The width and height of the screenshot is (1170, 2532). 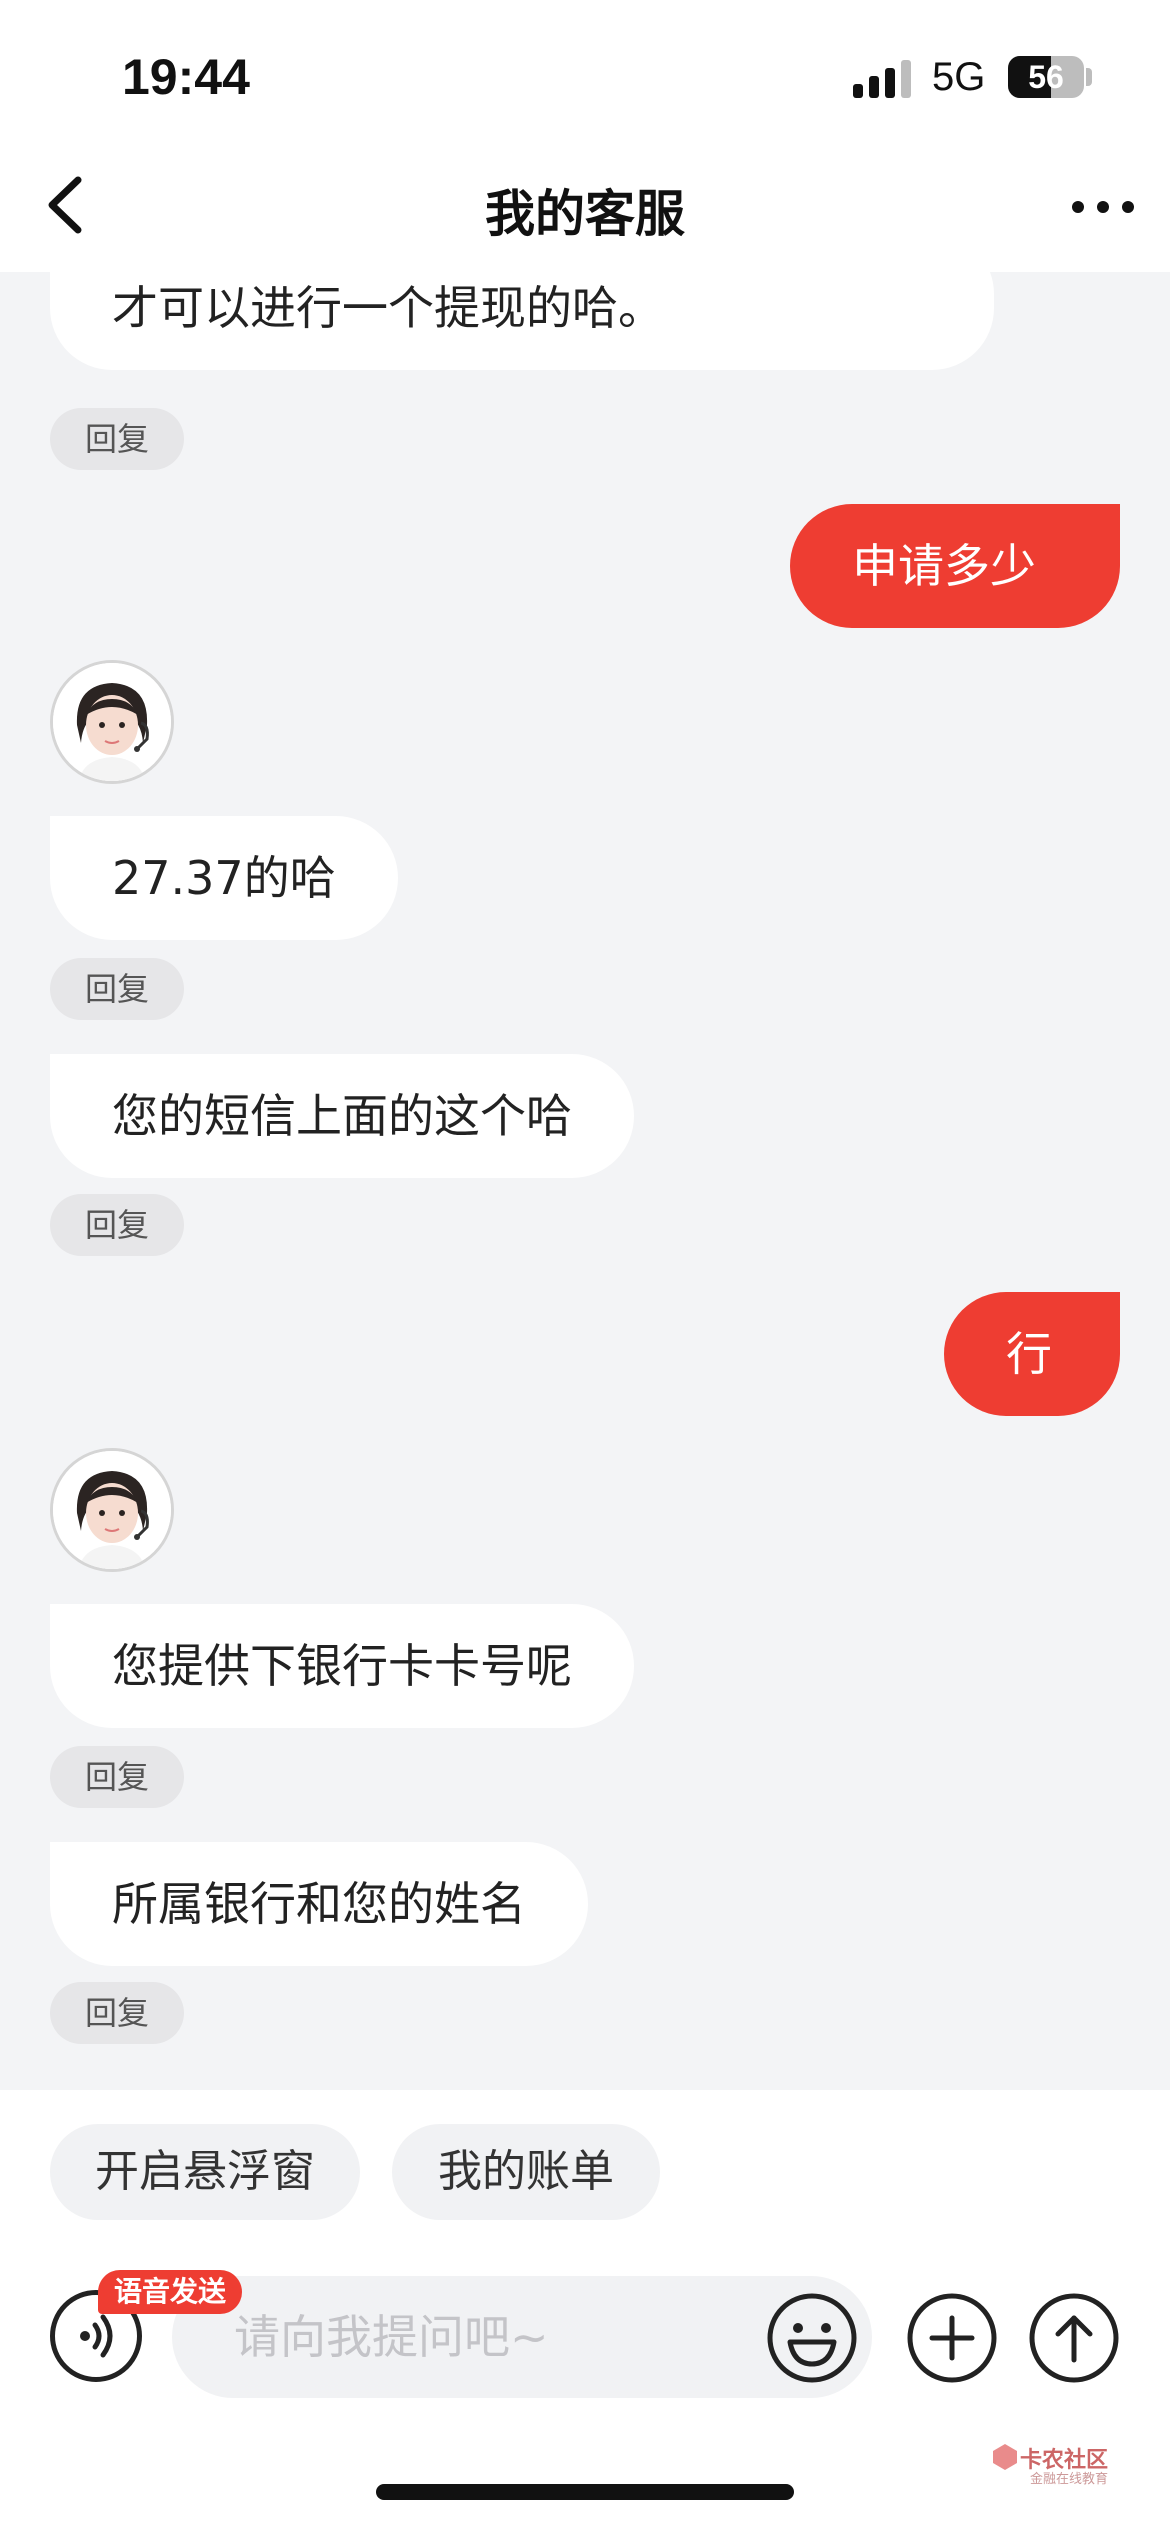 What do you see at coordinates (882, 79) in the screenshot?
I see `signal-icon` at bounding box center [882, 79].